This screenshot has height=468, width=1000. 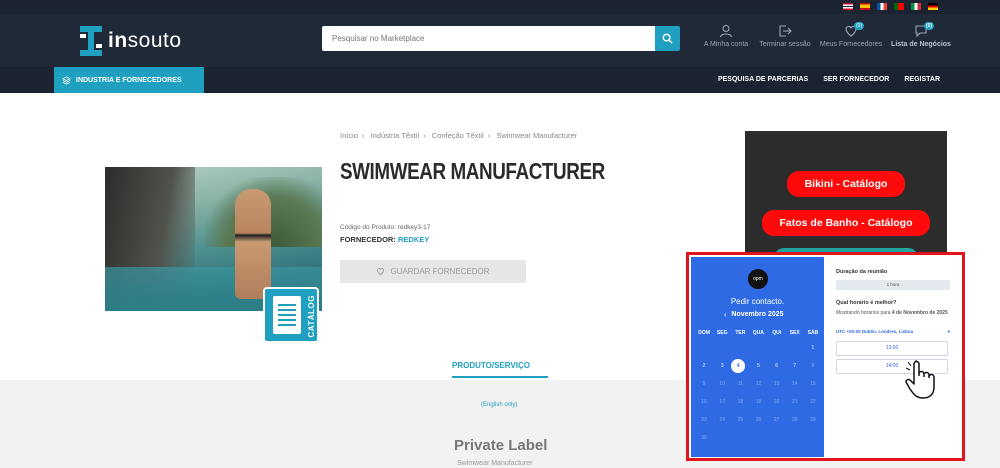 What do you see at coordinates (856, 79) in the screenshot?
I see `nav-become-supplier: SER FORNECEDOR` at bounding box center [856, 79].